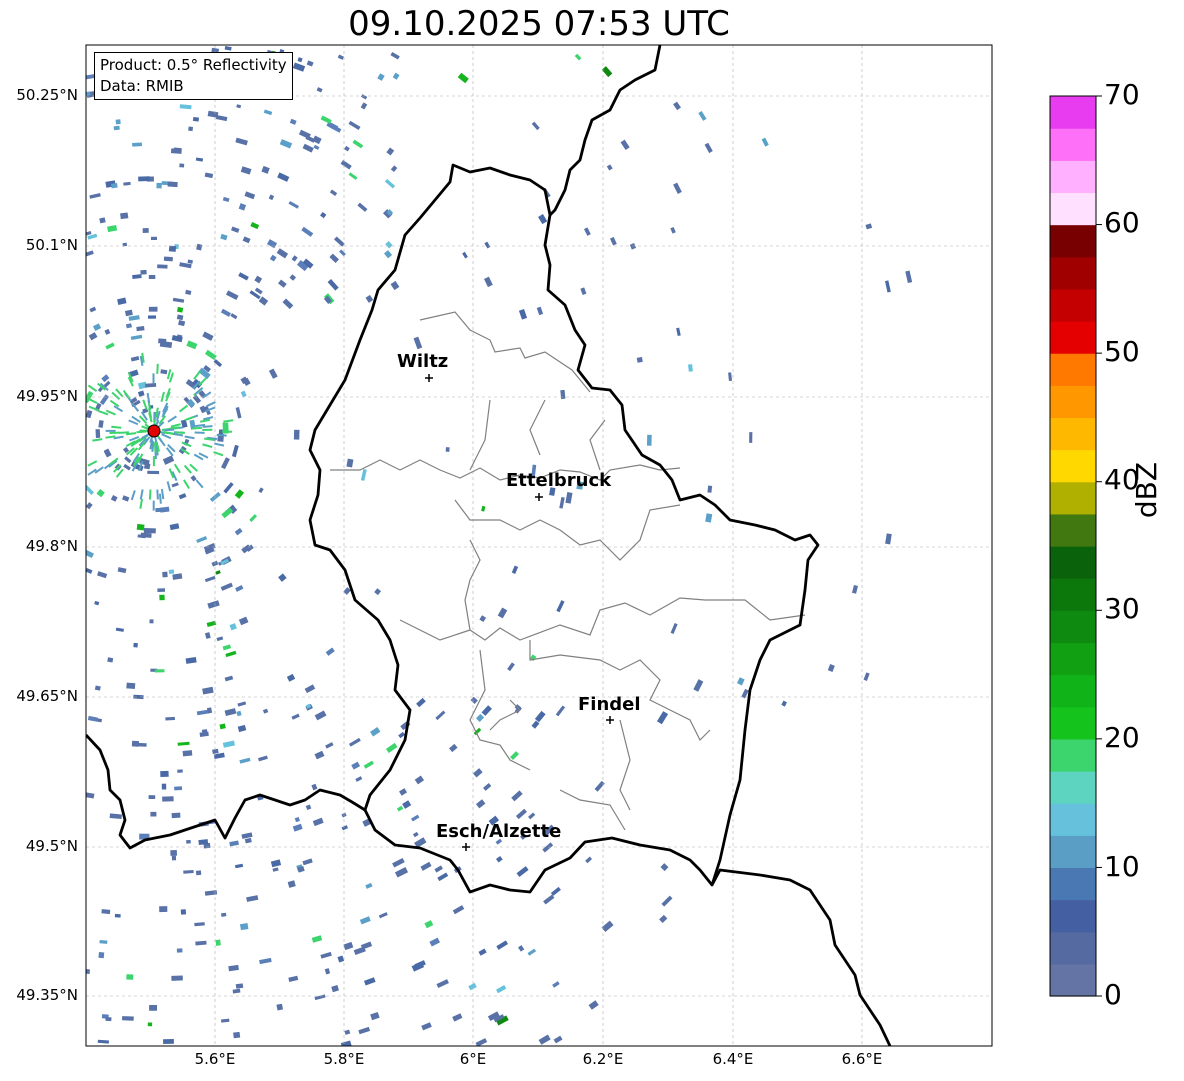 The height and width of the screenshot is (1081, 1184). Describe the element at coordinates (603, 1059) in the screenshot. I see `lon-tick: 6.2°E` at that location.